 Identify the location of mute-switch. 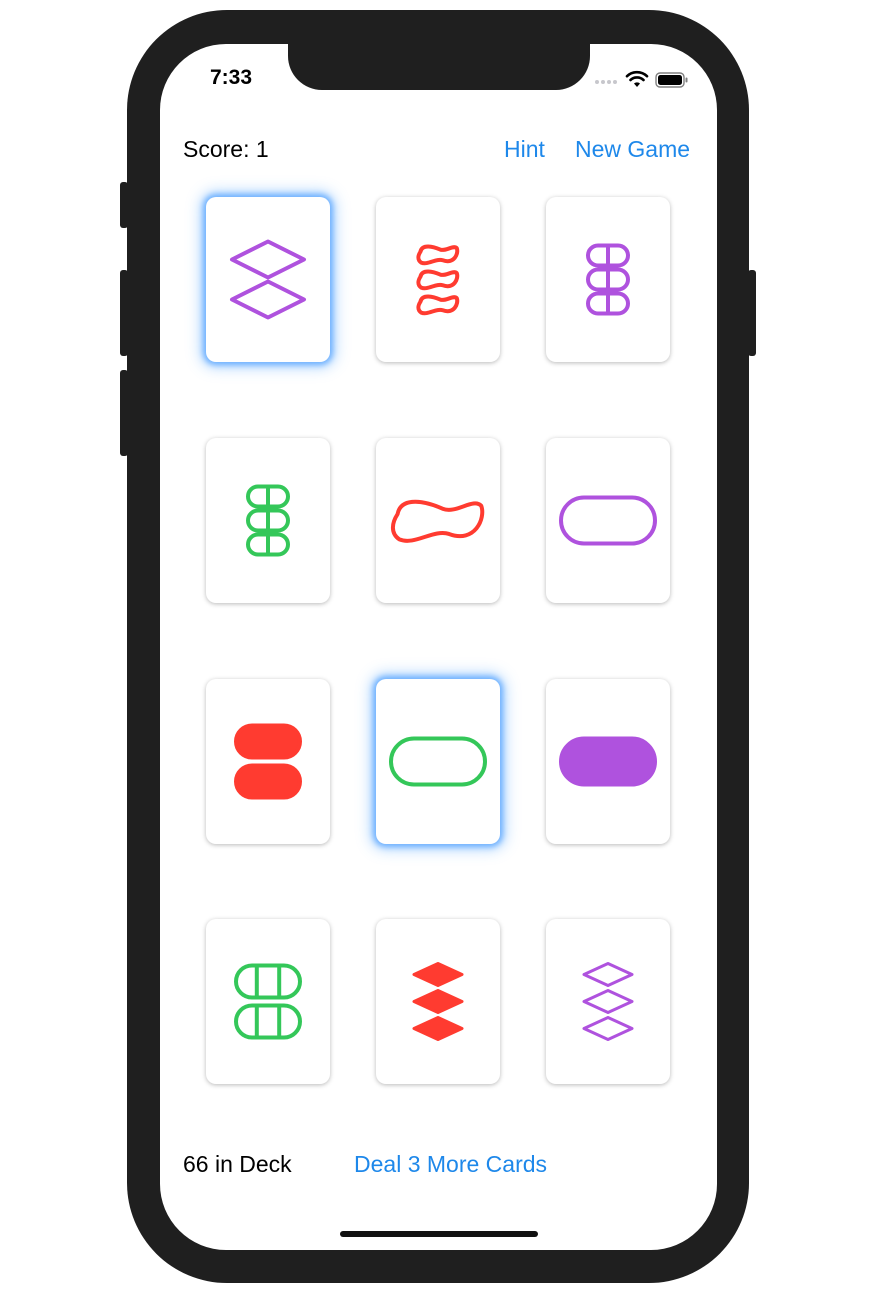
(124, 205).